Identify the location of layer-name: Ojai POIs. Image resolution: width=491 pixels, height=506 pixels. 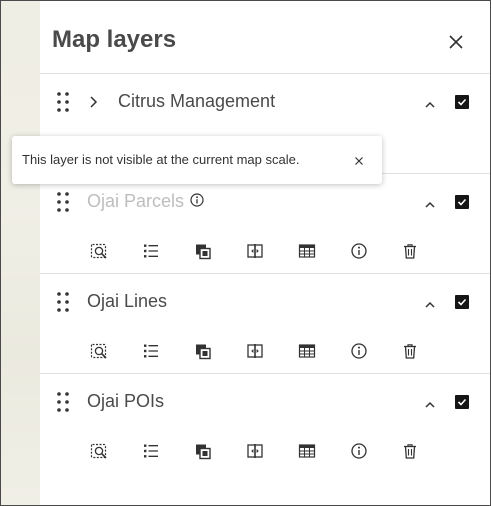
(125, 401).